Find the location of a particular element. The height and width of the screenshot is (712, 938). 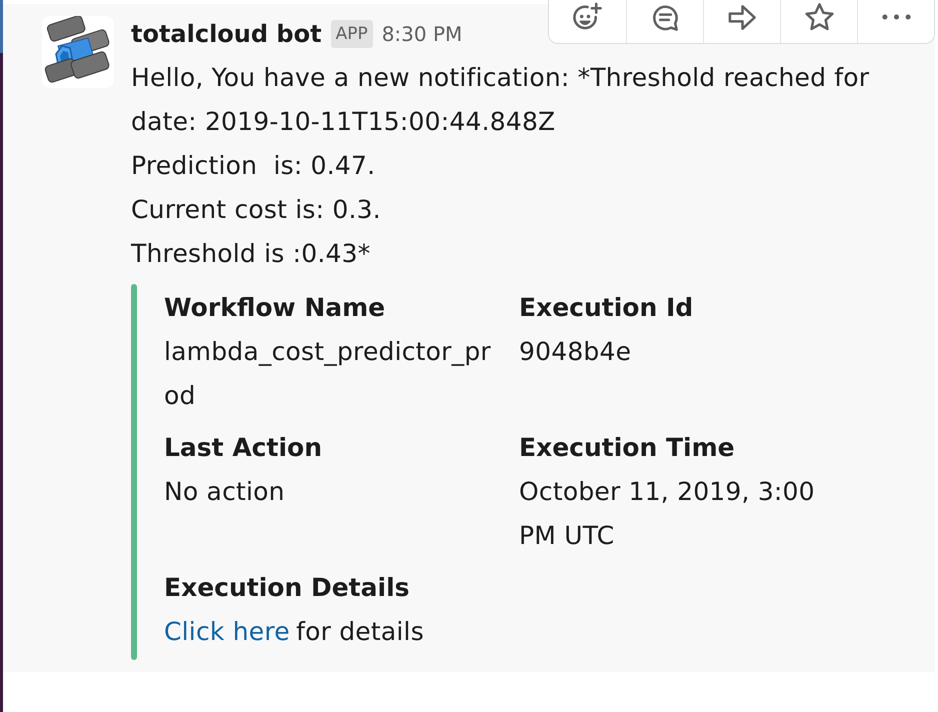

message-line: Prediction is: 0.47. is located at coordinates (253, 166).